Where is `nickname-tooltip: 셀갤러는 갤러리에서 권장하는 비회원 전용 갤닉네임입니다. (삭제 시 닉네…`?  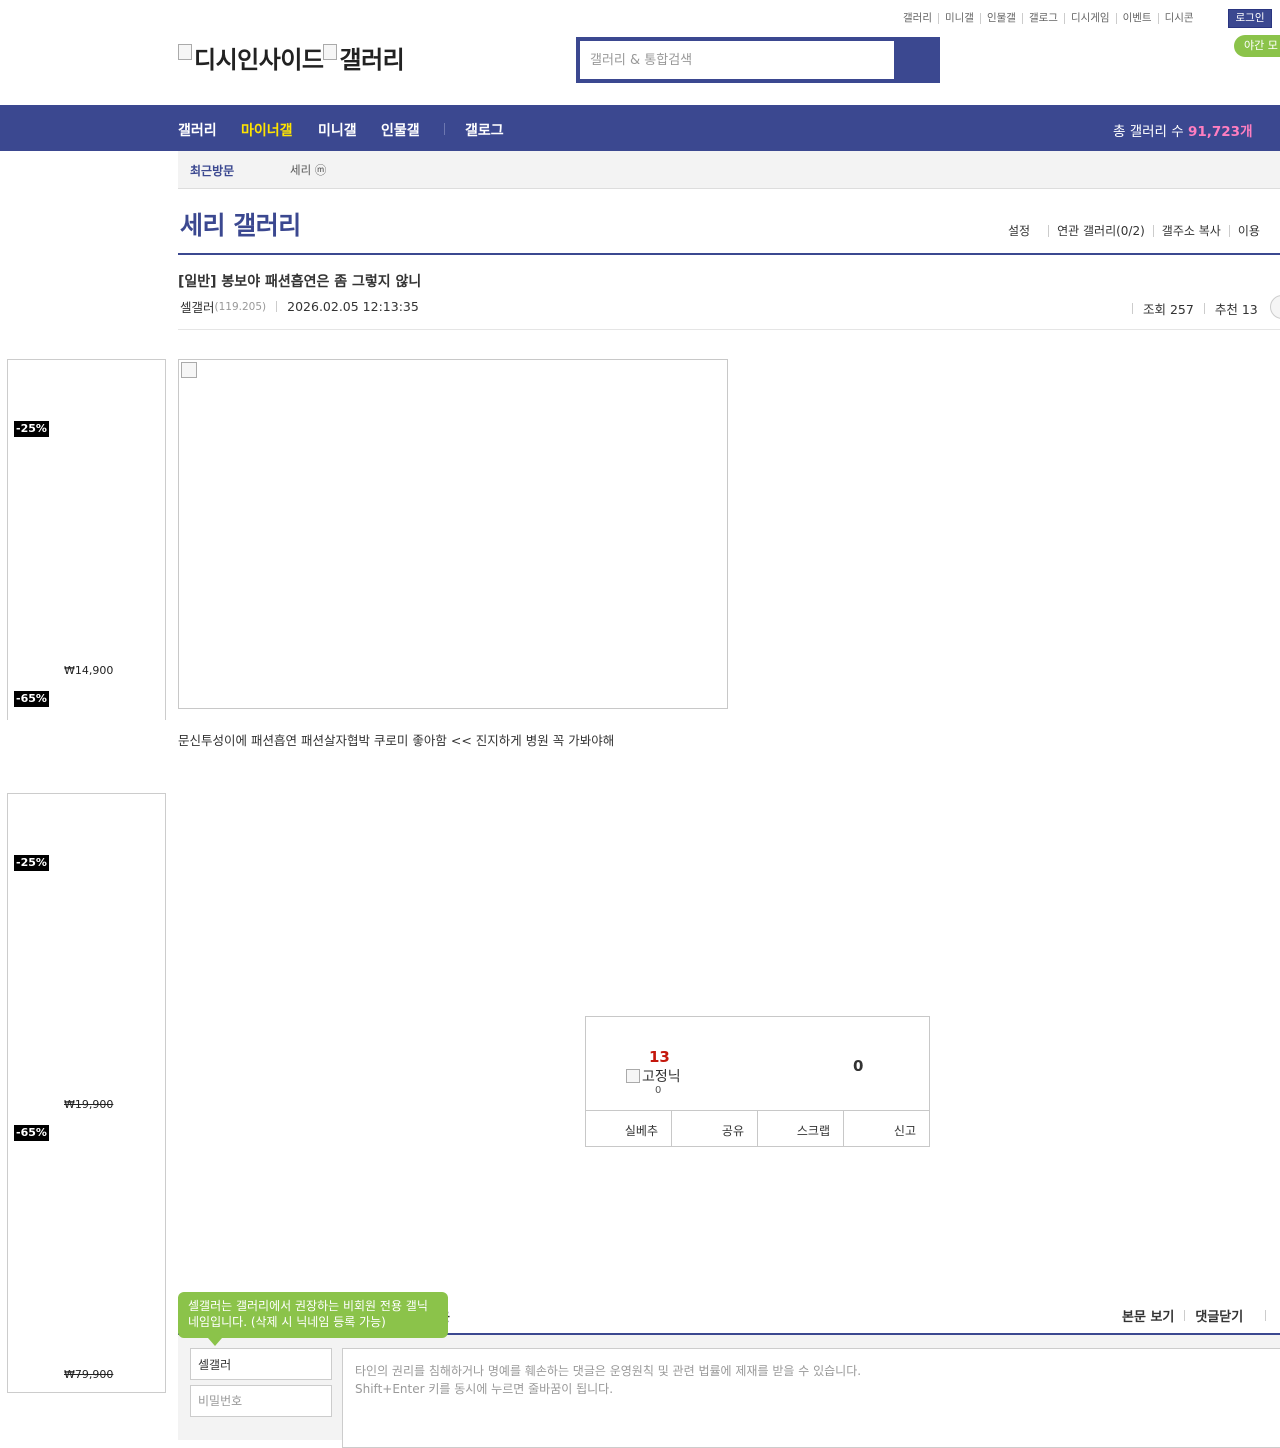 nickname-tooltip: 셀갤러는 갤러리에서 권장하는 비회원 전용 갤닉네임입니다. (삭제 시 닉네… is located at coordinates (313, 1319).